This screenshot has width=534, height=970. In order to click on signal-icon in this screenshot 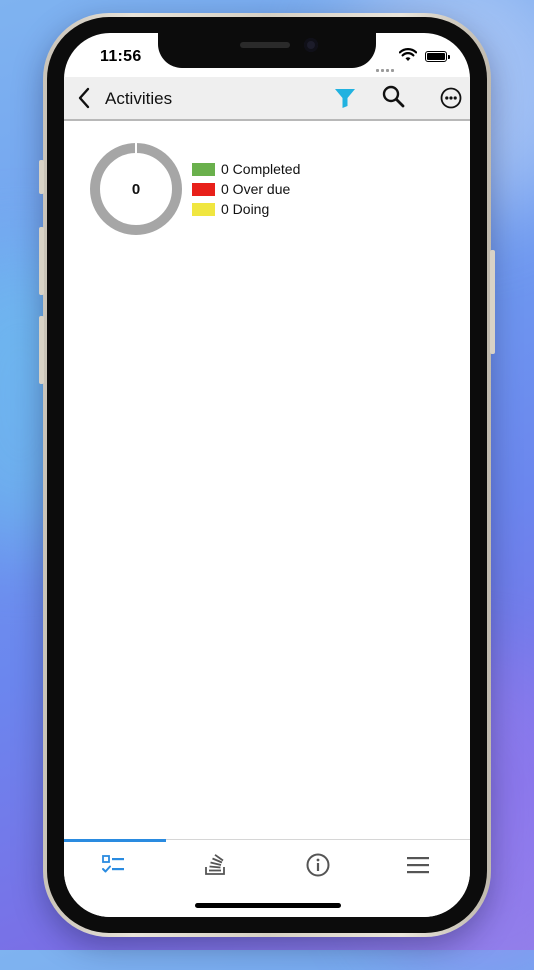, I will do `click(386, 68)`.